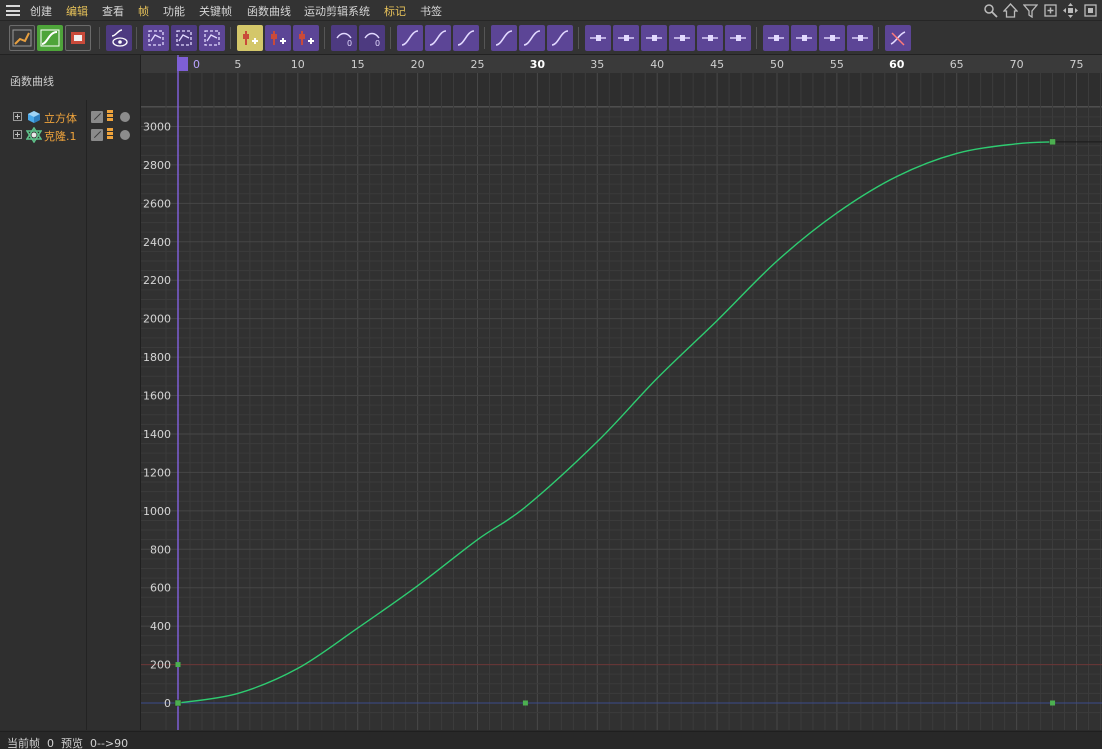  I want to click on status-bar: 当前帧 0 预览 0-->90, so click(551, 740).